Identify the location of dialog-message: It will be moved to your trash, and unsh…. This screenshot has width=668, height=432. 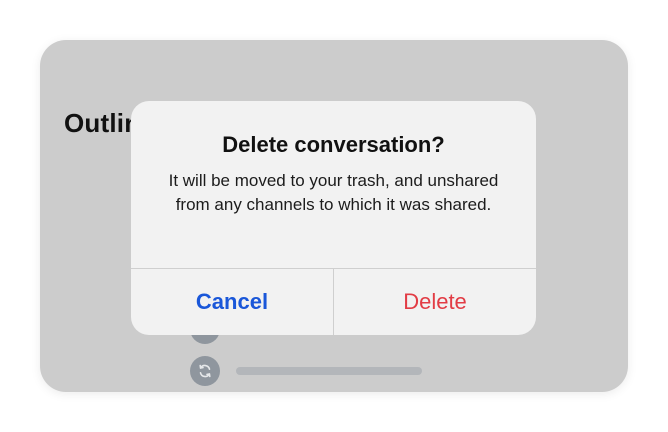
(333, 192).